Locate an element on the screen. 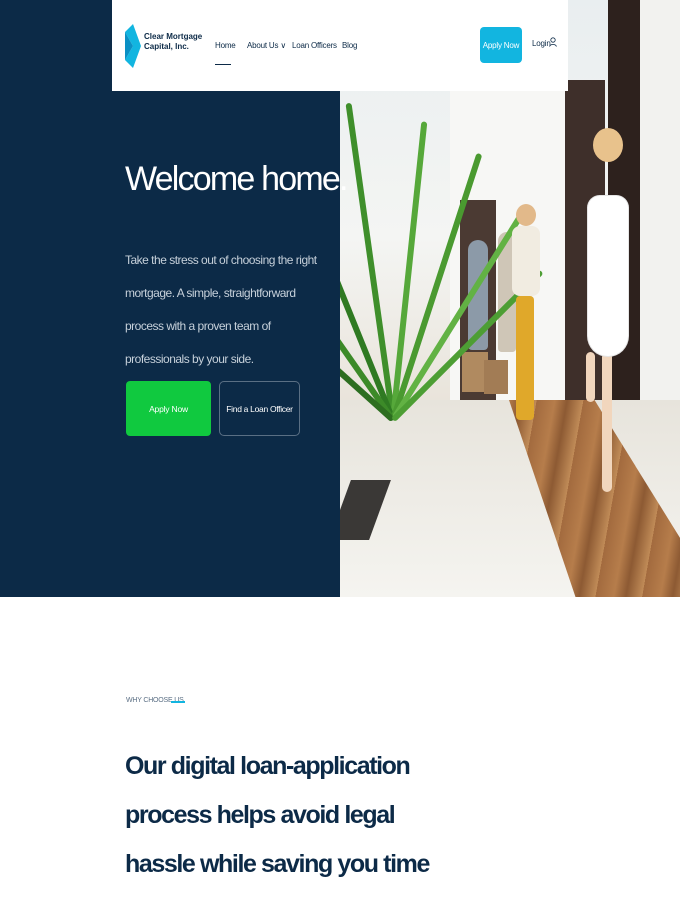 The width and height of the screenshot is (680, 900). nav-blog: Blog is located at coordinates (349, 45).